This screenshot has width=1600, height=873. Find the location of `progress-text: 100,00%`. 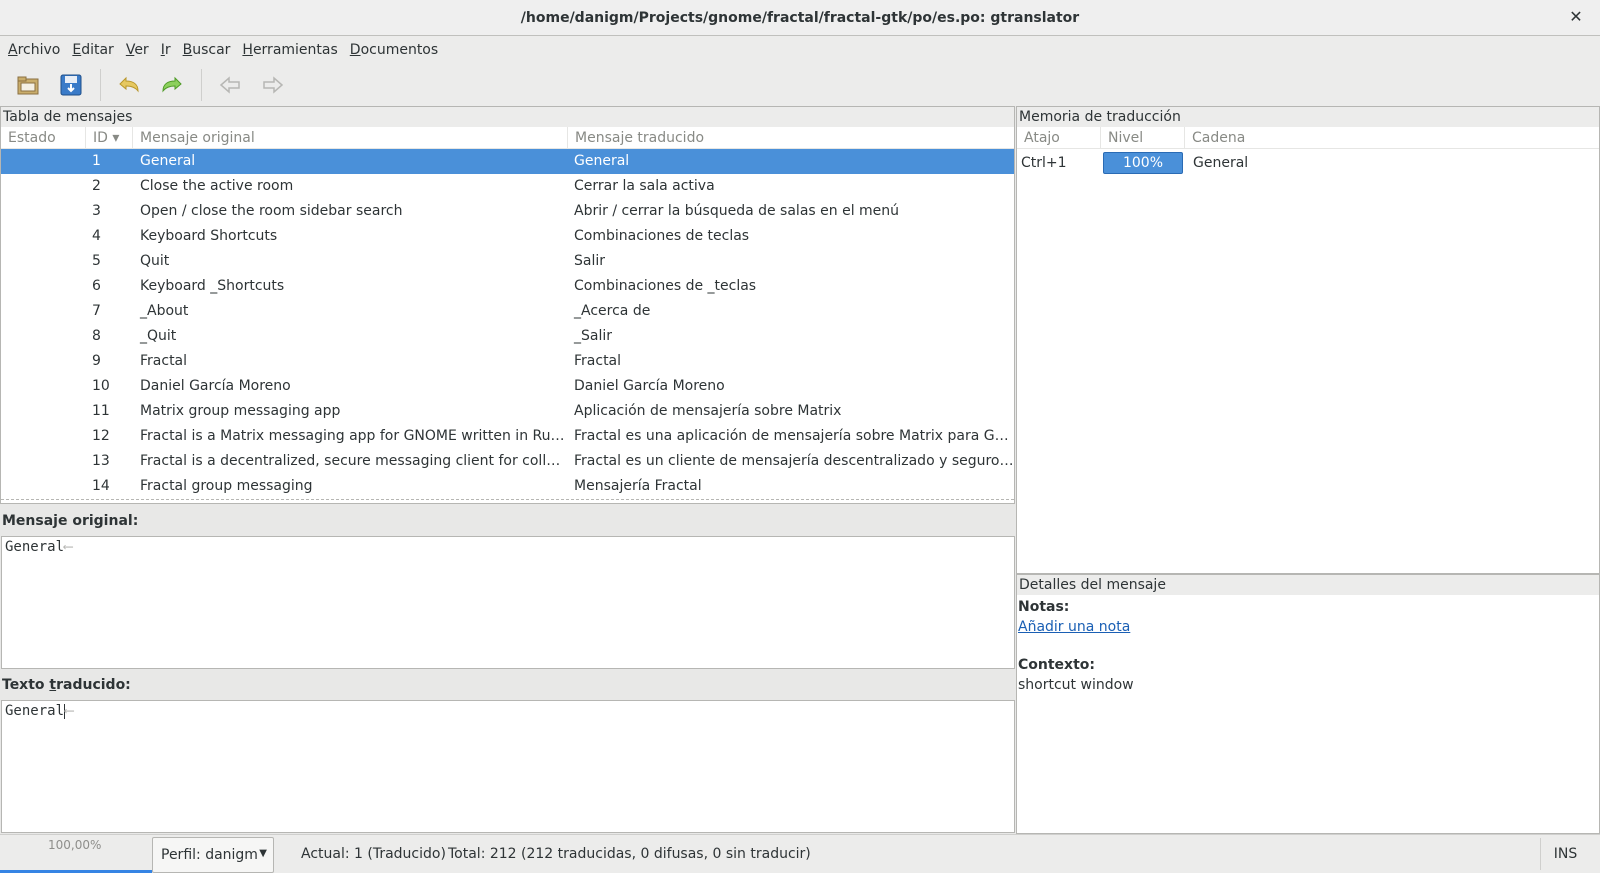

progress-text: 100,00% is located at coordinates (75, 845).